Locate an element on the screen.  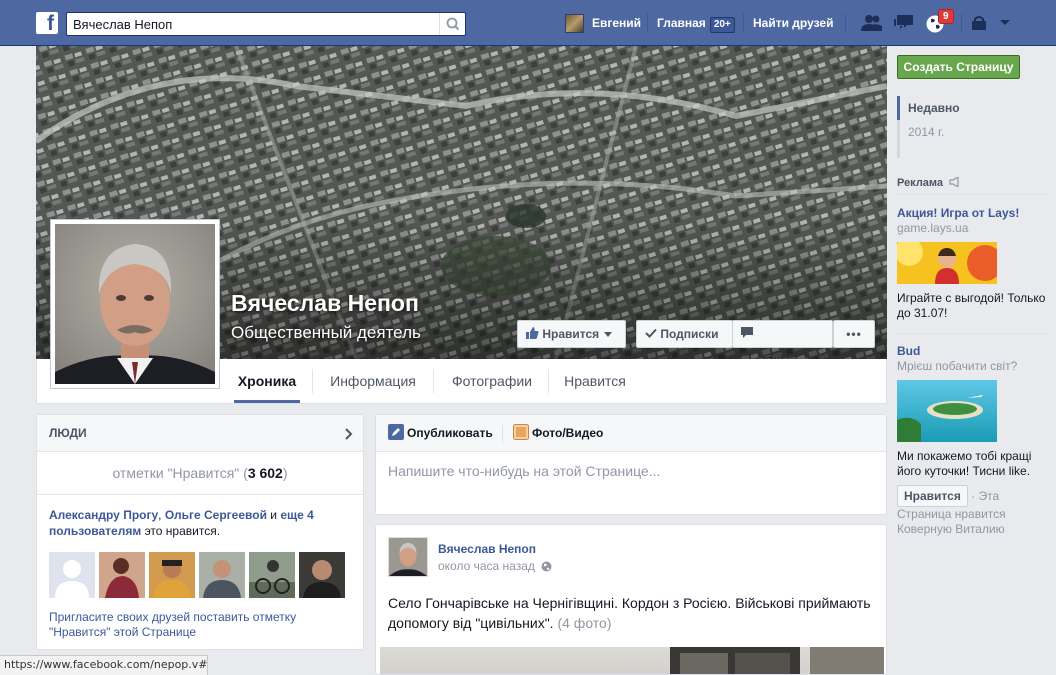
page-category: Общественный деятель is located at coordinates (326, 332).